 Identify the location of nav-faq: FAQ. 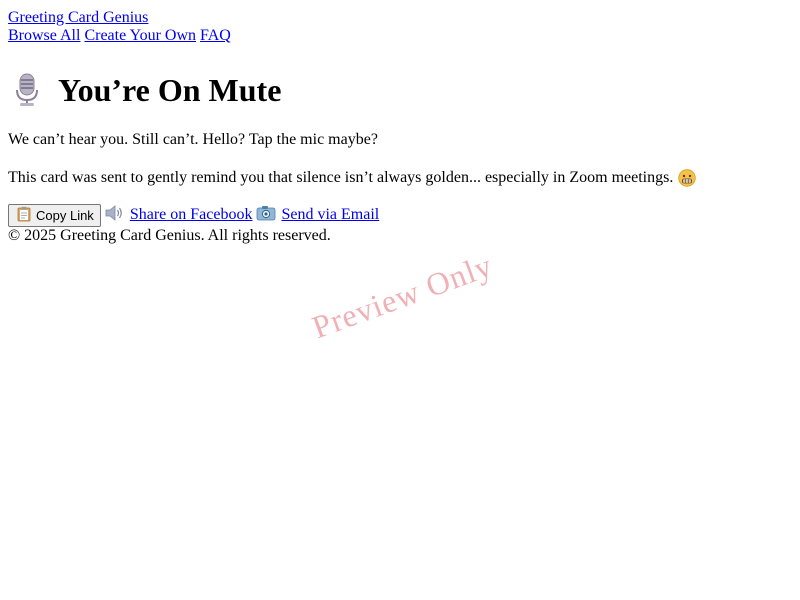
(215, 35).